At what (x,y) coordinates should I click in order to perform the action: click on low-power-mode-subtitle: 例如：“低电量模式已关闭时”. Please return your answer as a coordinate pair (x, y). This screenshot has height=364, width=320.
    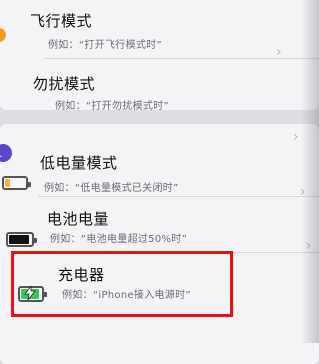
    Looking at the image, I should click on (111, 188).